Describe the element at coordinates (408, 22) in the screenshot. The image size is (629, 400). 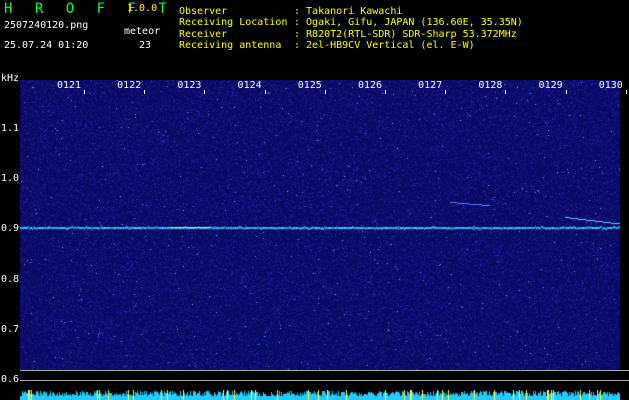
I see `location-value: : Ogaki, Gifu, JAPAN (136.60E, 35.35N)` at that location.